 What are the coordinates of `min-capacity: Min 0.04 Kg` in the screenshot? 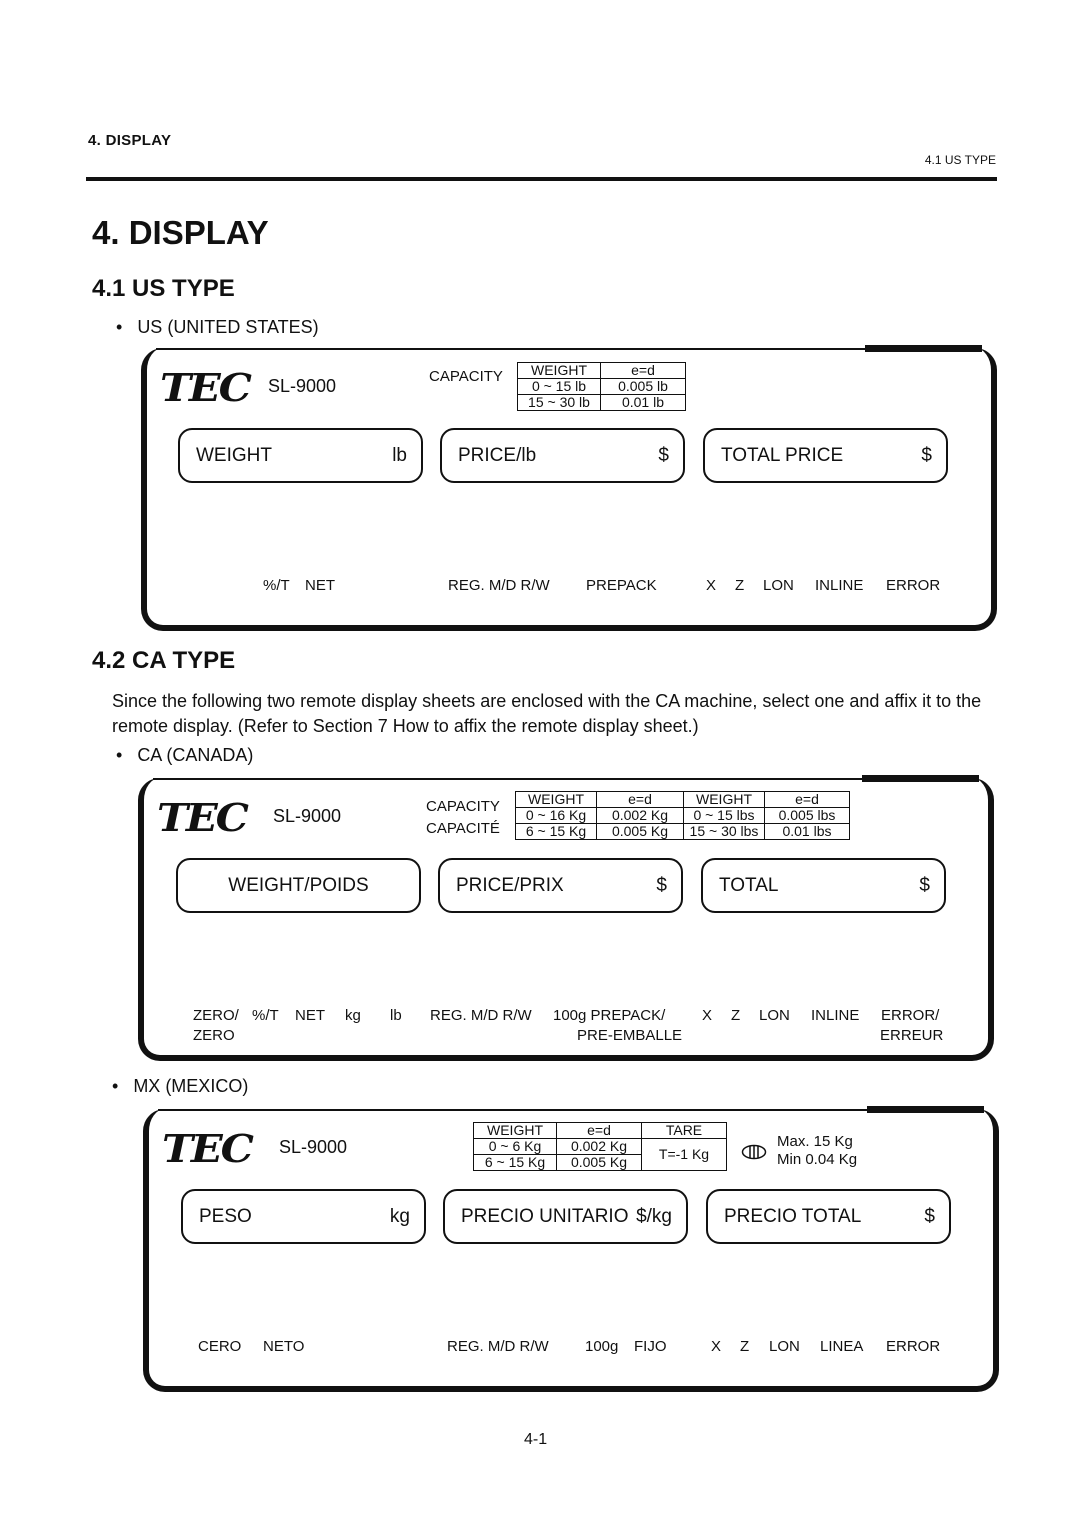 It's located at (817, 1159).